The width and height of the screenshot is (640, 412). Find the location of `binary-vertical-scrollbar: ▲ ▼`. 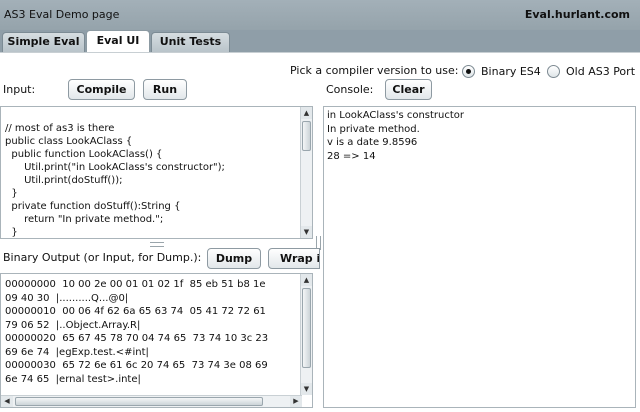

binary-vertical-scrollbar: ▲ ▼ is located at coordinates (306, 334).